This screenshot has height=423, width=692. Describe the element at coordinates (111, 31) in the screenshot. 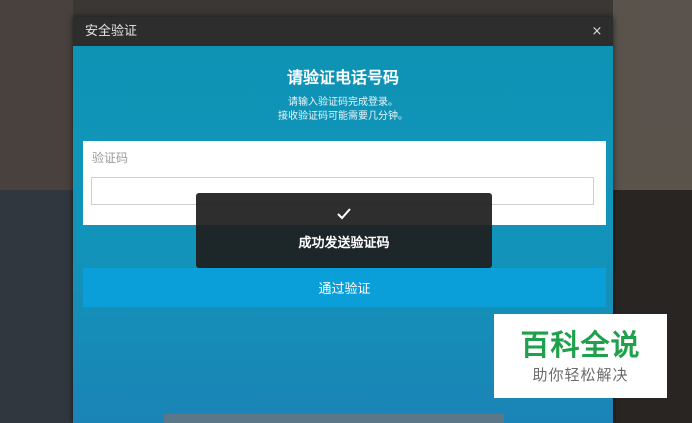

I see `dialog-title: 安全验证` at that location.